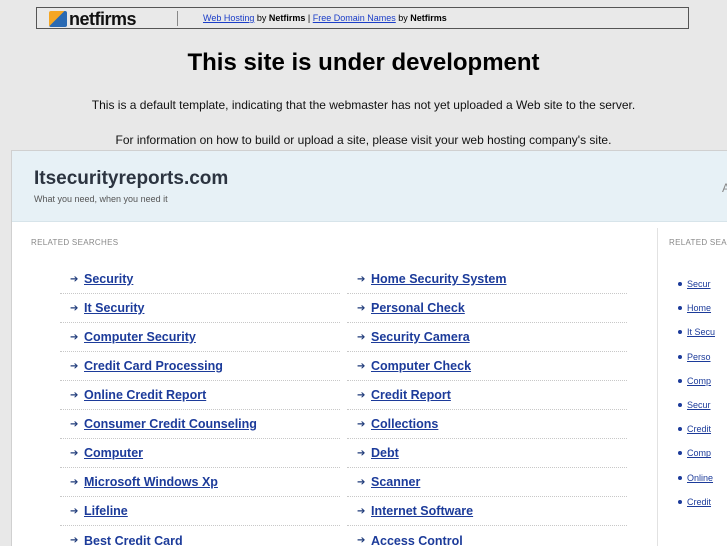  What do you see at coordinates (200, 536) in the screenshot?
I see `related-search-row: ➔Best Credit Card` at bounding box center [200, 536].